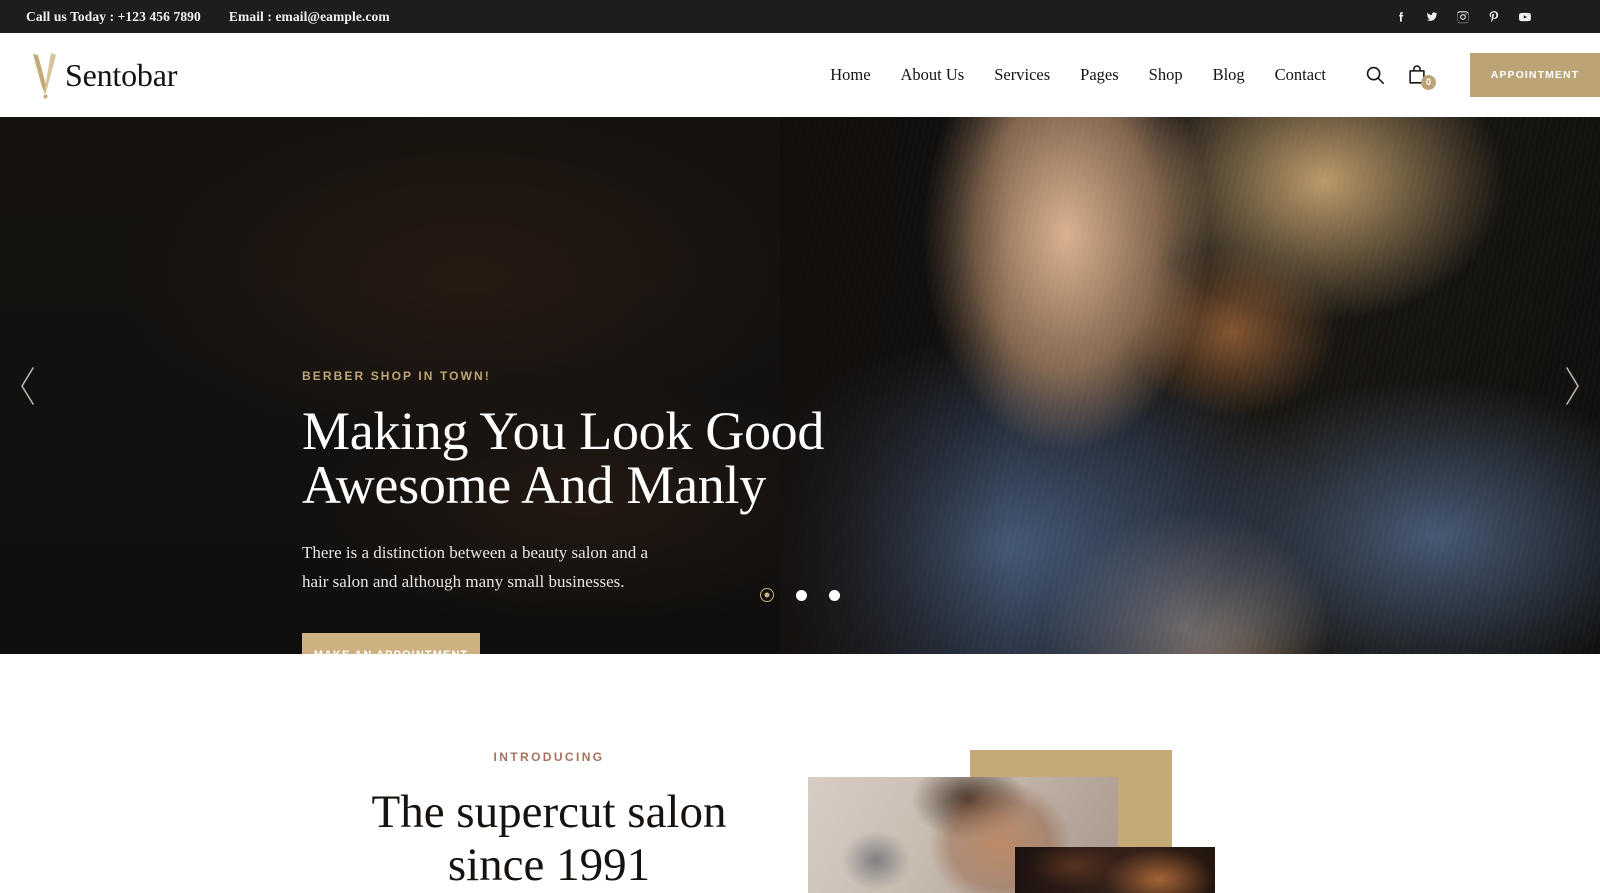  Describe the element at coordinates (1432, 17) in the screenshot. I see `twitter-icon` at that location.